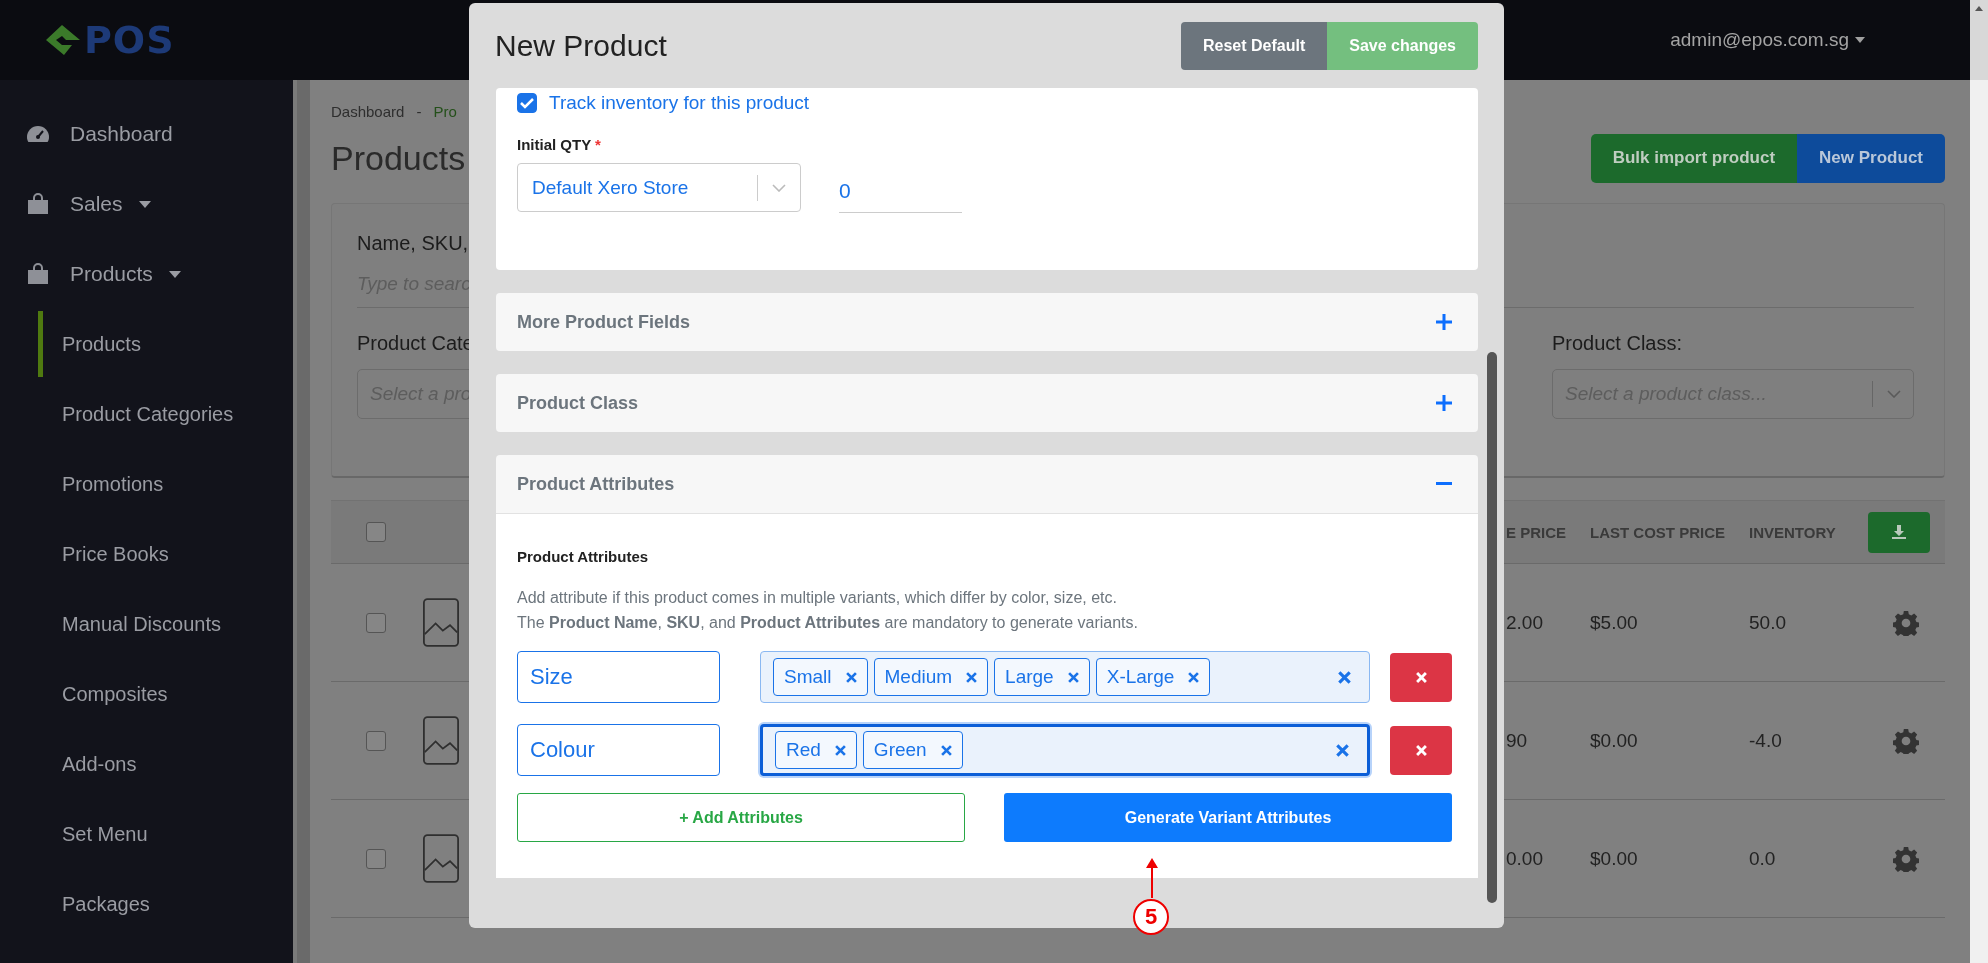  Describe the element at coordinates (1871, 158) in the screenshot. I see `action-button: New Product` at that location.